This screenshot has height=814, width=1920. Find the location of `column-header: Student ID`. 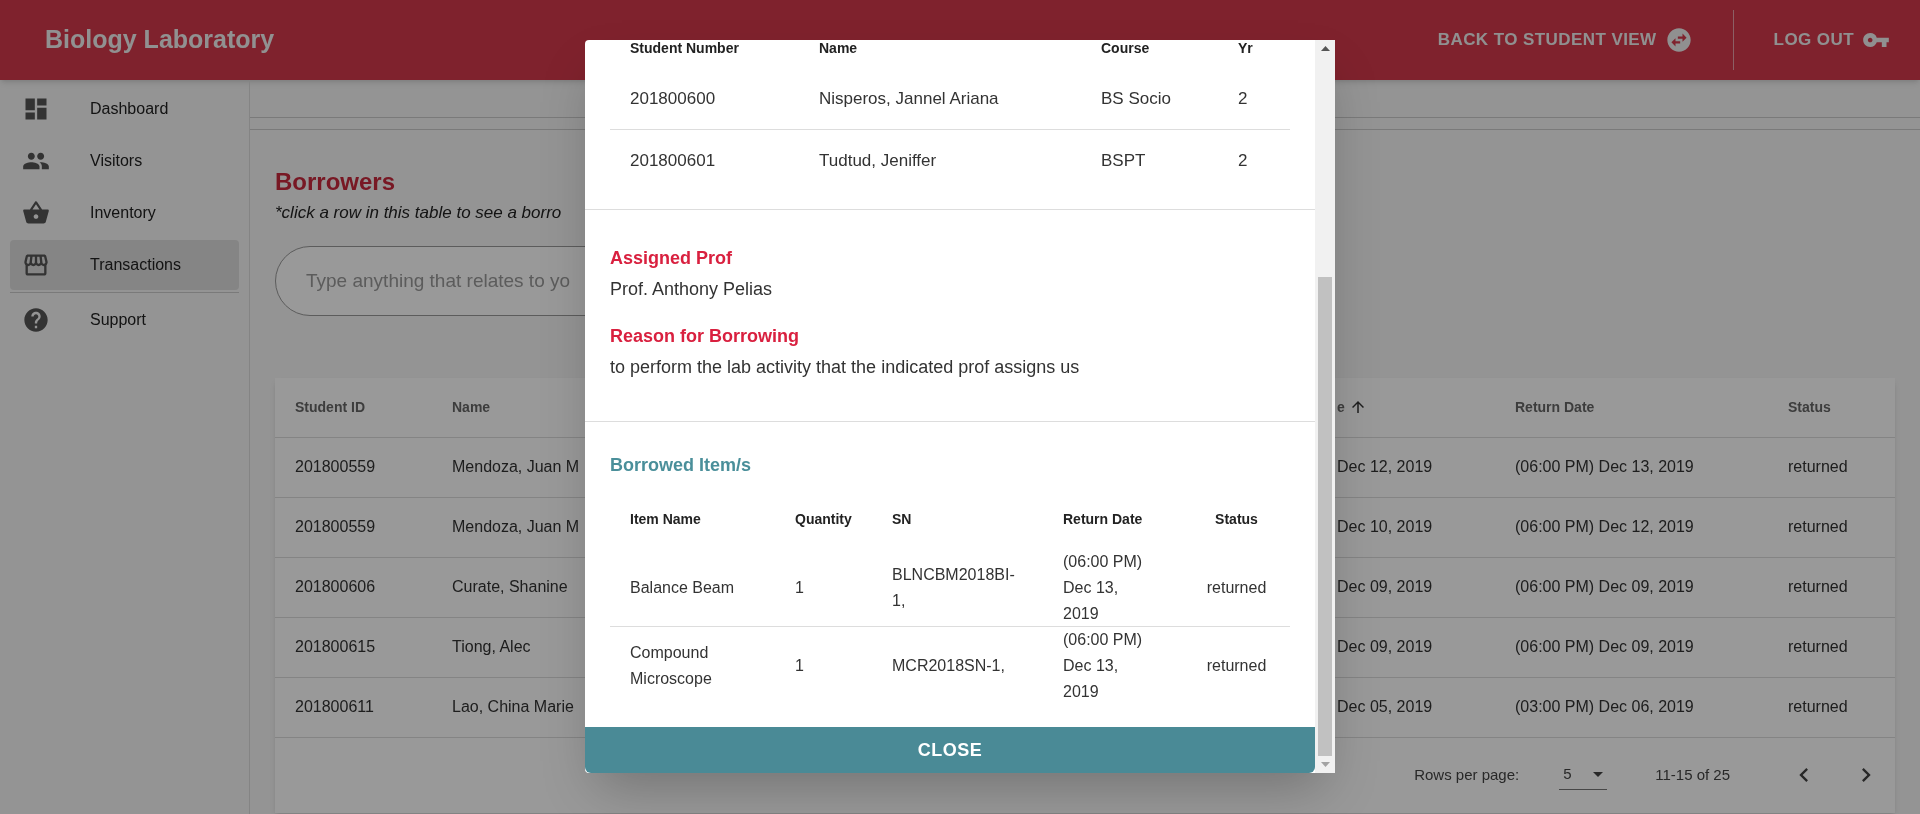

column-header: Student ID is located at coordinates (330, 407).